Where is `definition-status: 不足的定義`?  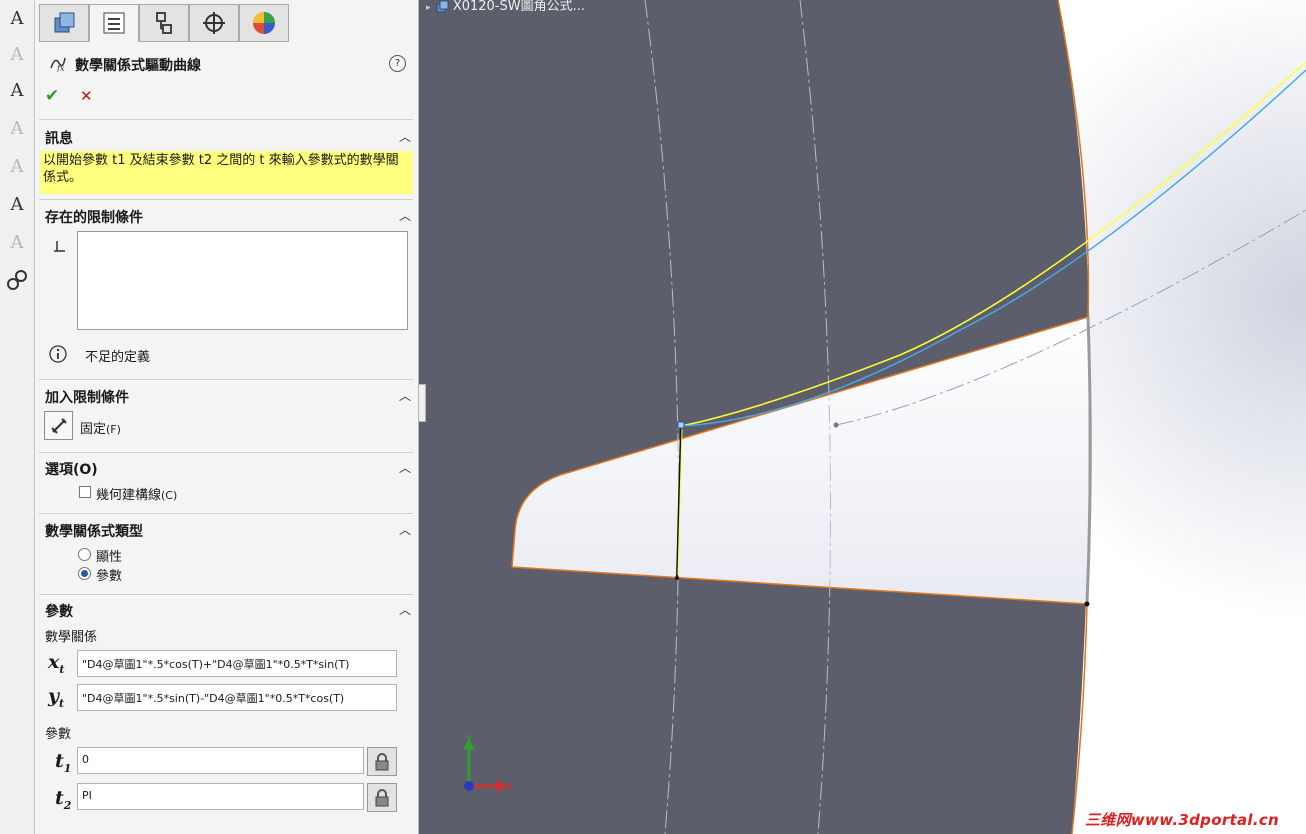 definition-status: 不足的定義 is located at coordinates (118, 357).